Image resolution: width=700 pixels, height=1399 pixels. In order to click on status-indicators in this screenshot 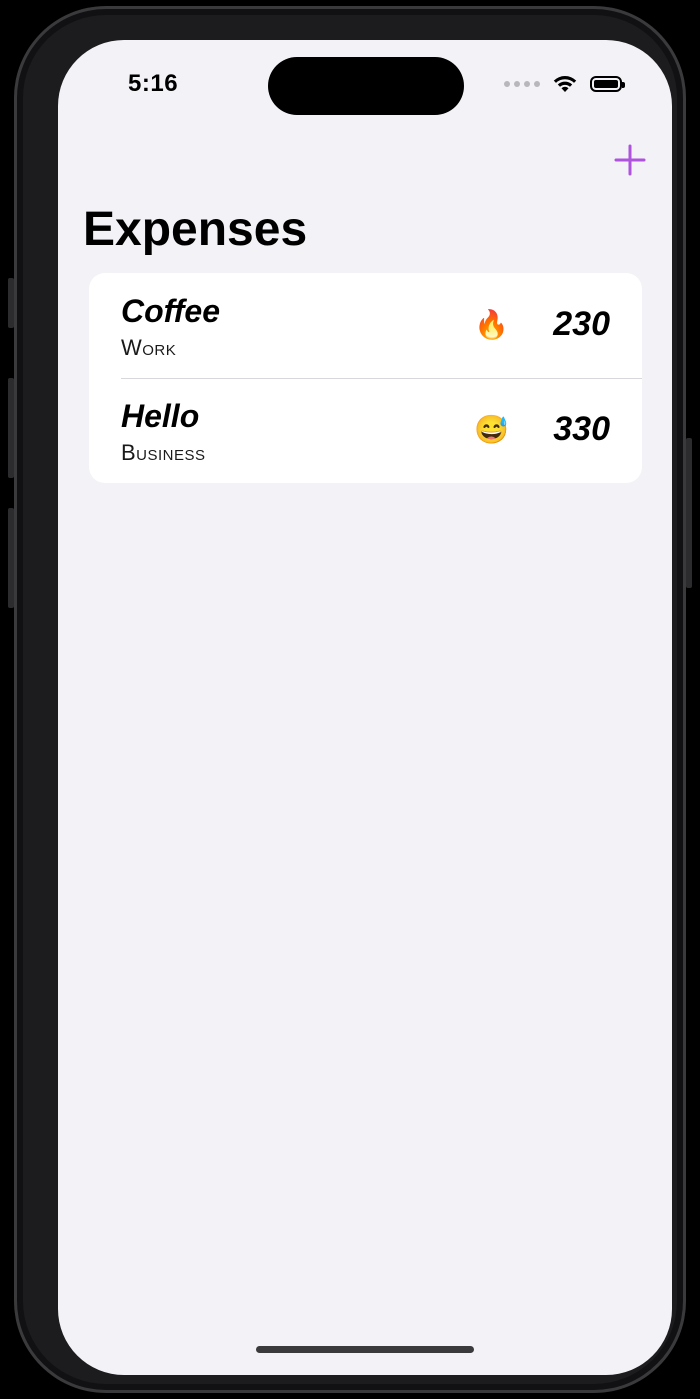, I will do `click(564, 84)`.